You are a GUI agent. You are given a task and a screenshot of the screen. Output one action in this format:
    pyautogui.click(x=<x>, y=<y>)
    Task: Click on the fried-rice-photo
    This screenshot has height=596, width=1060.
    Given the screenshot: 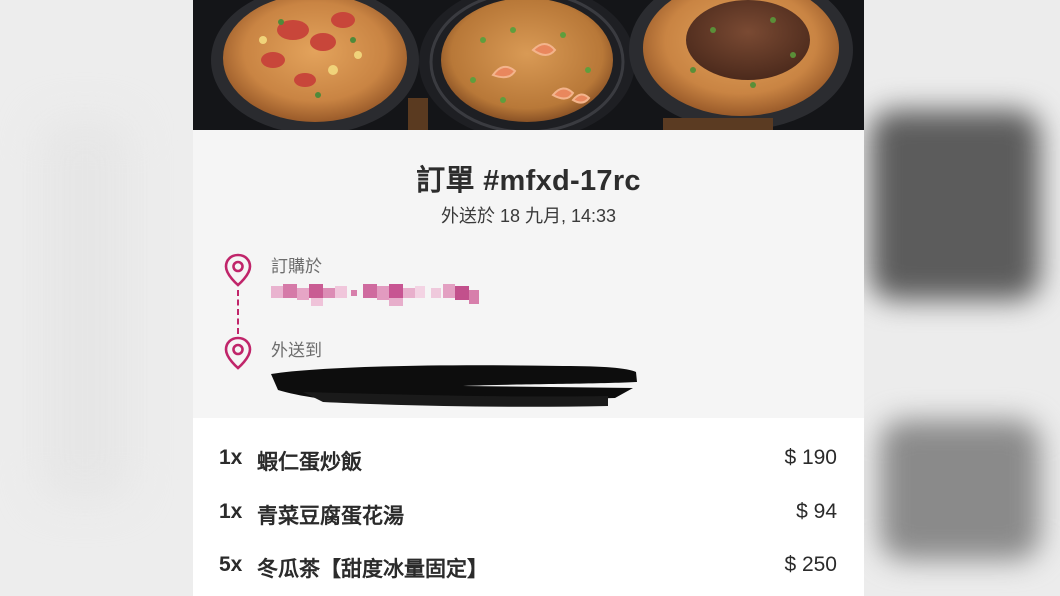 What is the action you would take?
    pyautogui.click(x=528, y=65)
    